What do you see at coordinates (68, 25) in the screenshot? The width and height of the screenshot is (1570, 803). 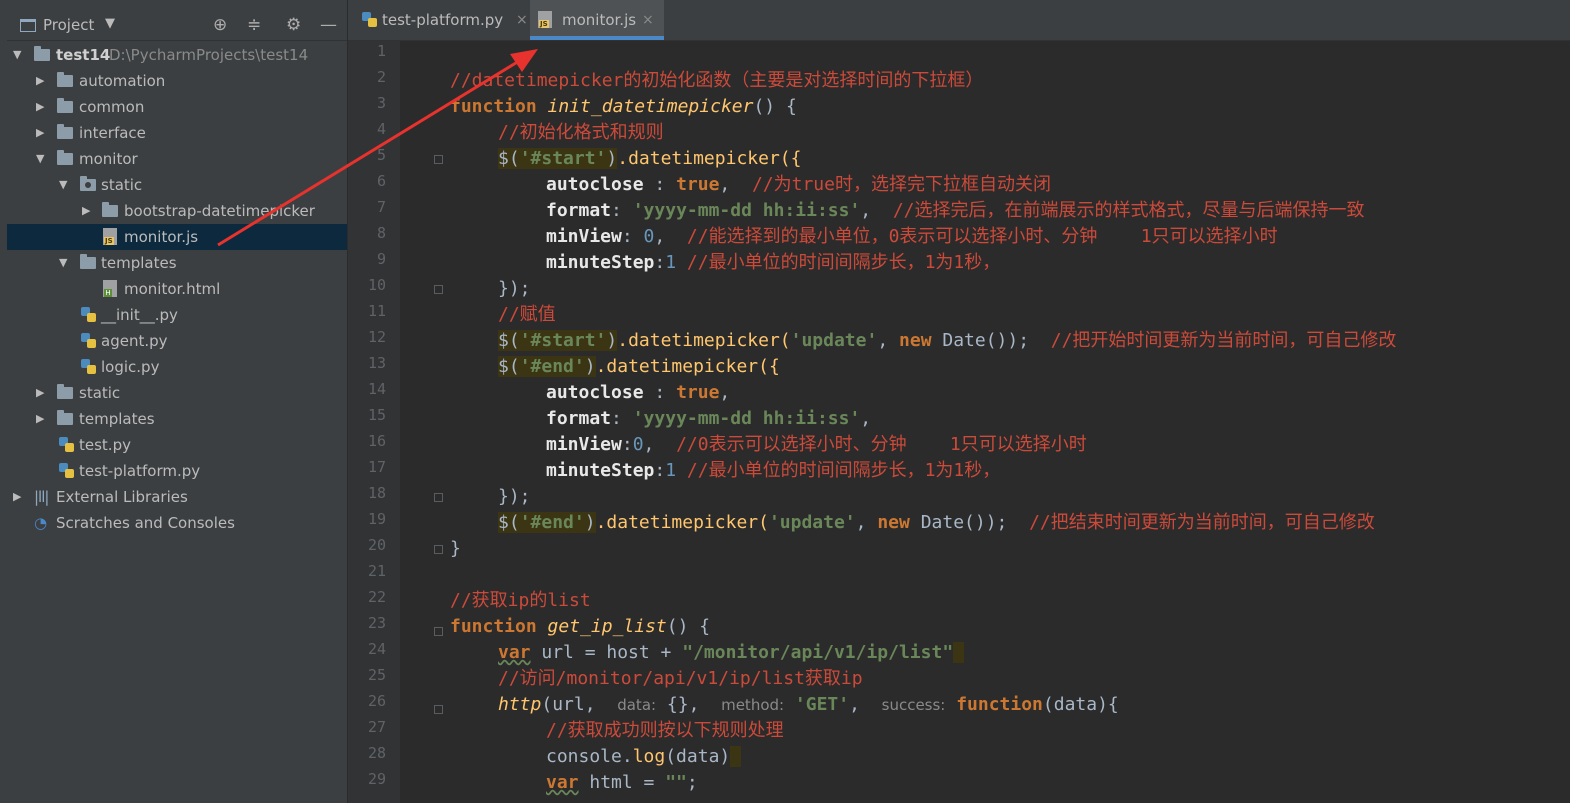 I see `project-title: Project` at bounding box center [68, 25].